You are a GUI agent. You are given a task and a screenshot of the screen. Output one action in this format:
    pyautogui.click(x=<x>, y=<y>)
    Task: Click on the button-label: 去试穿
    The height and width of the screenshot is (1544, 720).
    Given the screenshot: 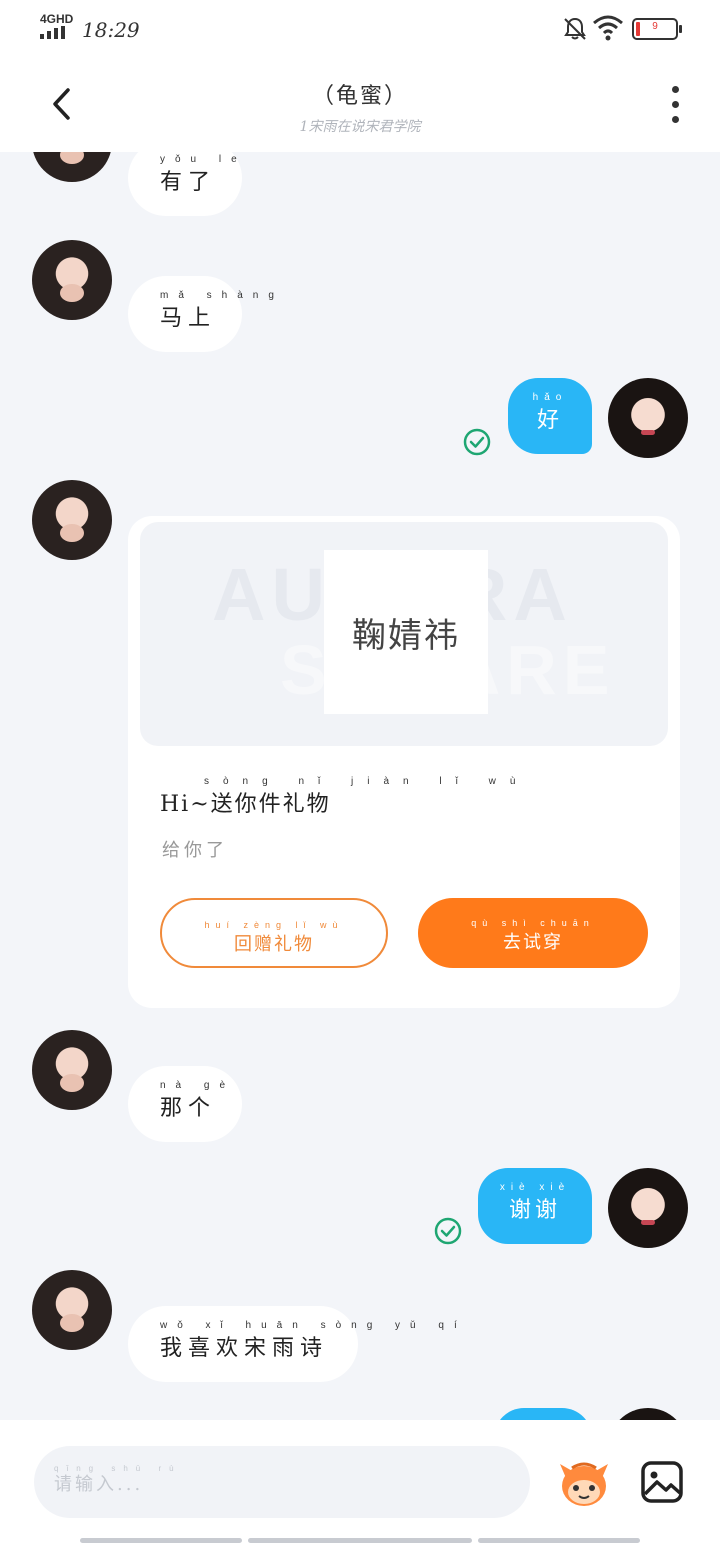 What is the action you would take?
    pyautogui.click(x=533, y=942)
    